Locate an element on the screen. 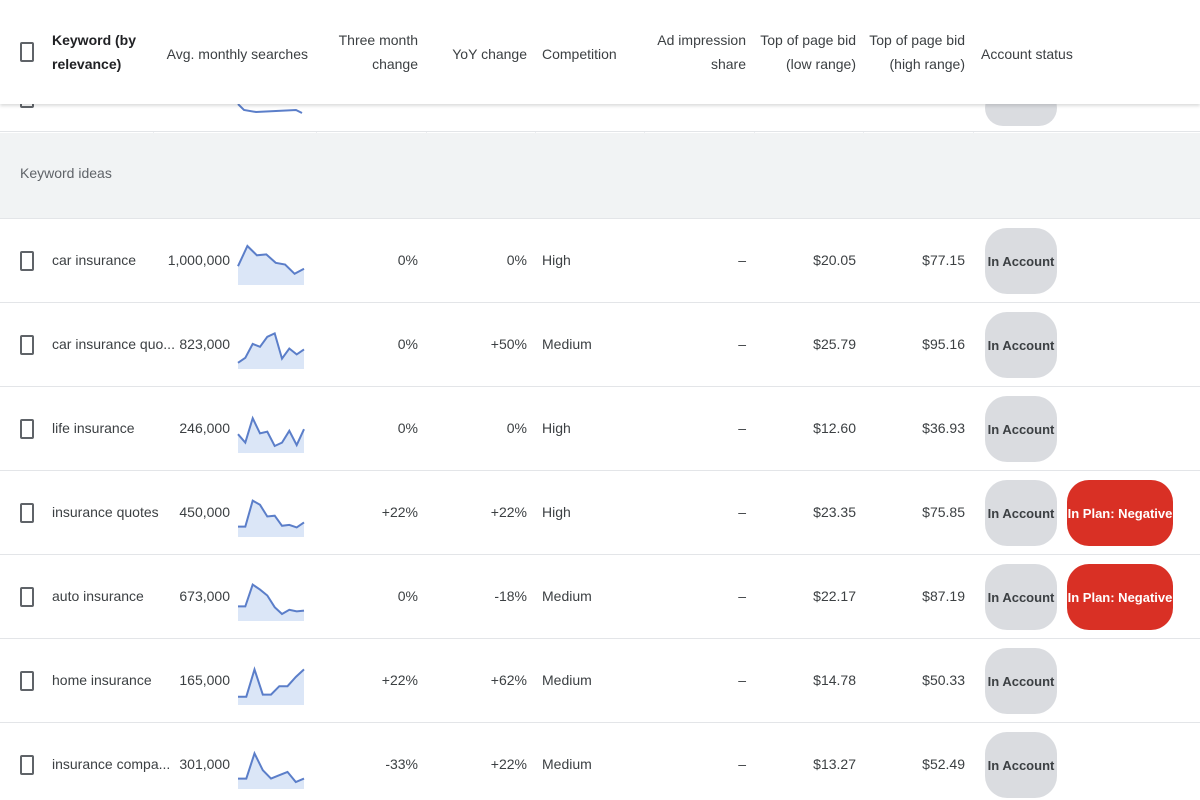 The image size is (1200, 800). column-header-ad-share-line1: Ad impression is located at coordinates (701, 40).